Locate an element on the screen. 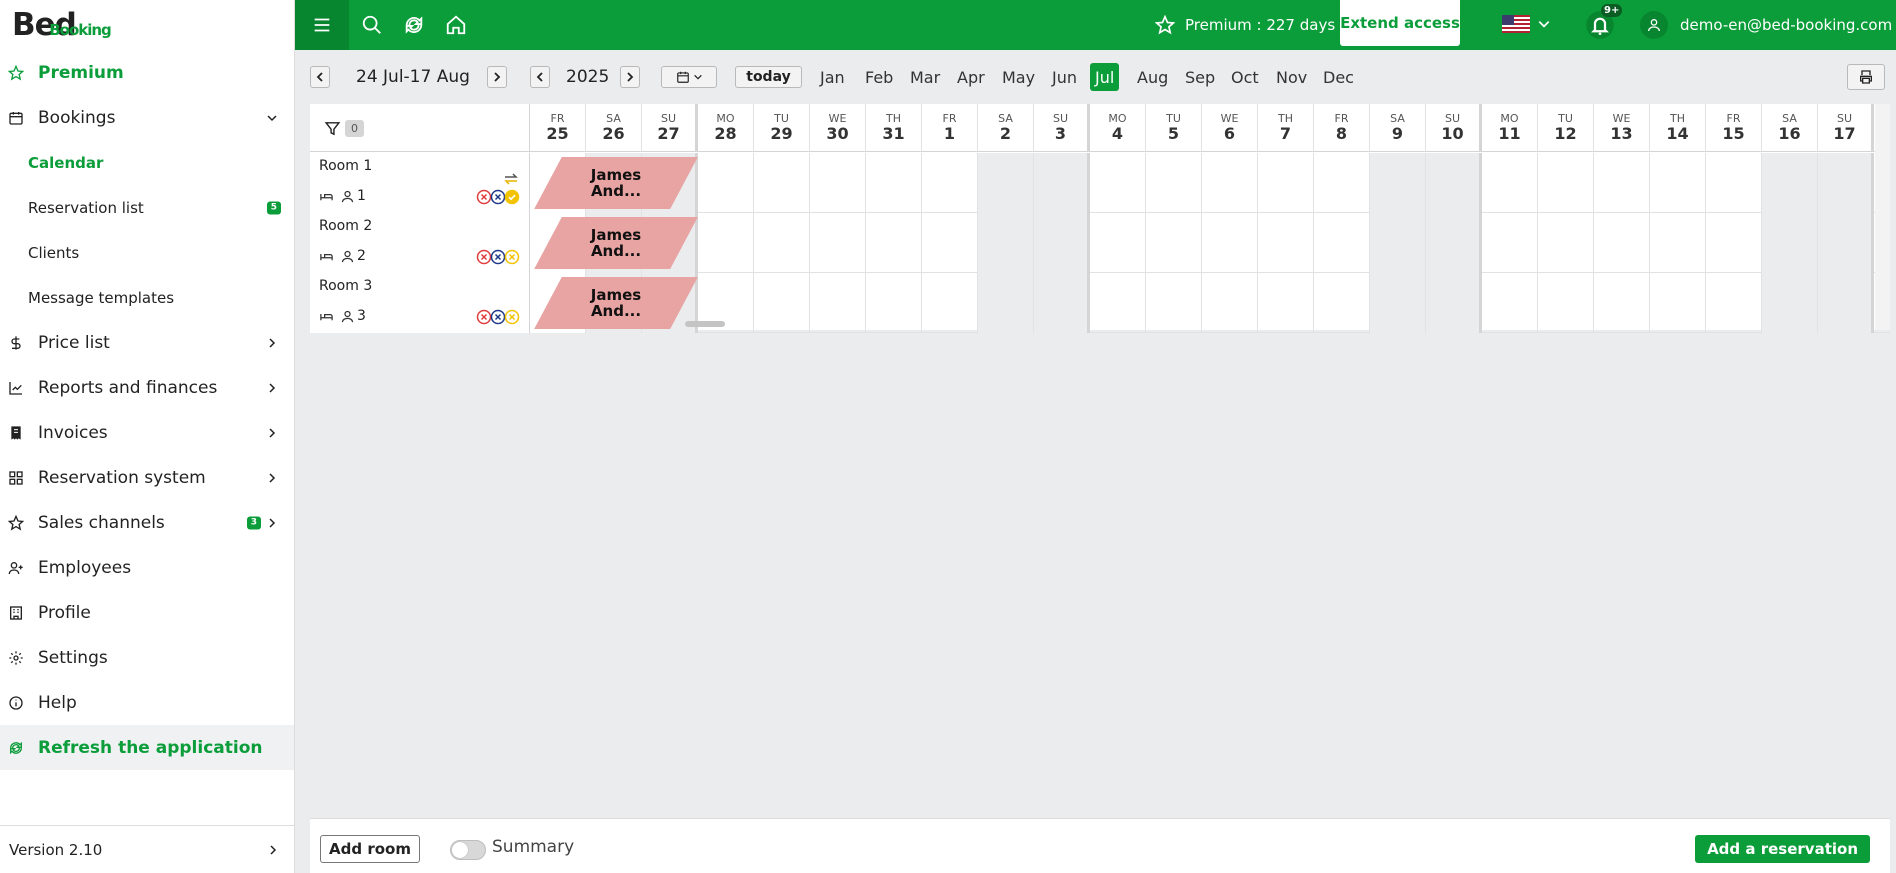 The image size is (1896, 873). print-button is located at coordinates (1866, 77).